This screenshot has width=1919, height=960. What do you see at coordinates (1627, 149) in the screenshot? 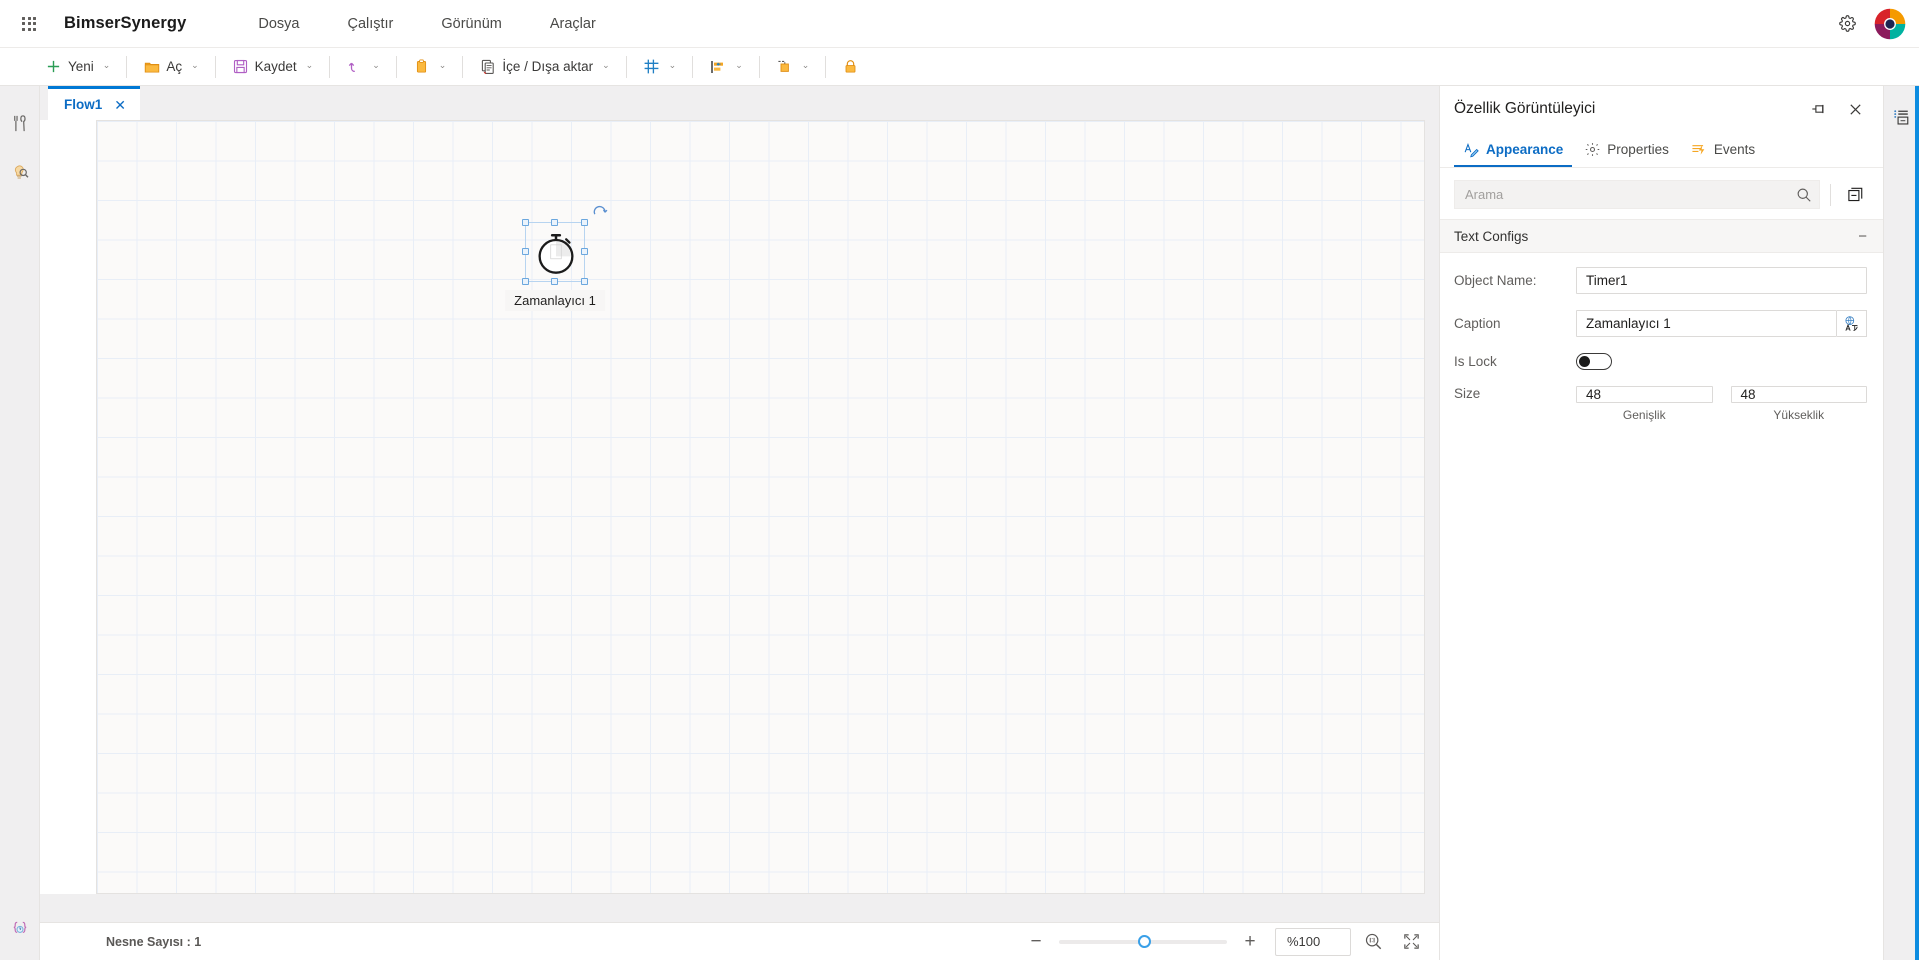
I see `tab-properties: Properties` at bounding box center [1627, 149].